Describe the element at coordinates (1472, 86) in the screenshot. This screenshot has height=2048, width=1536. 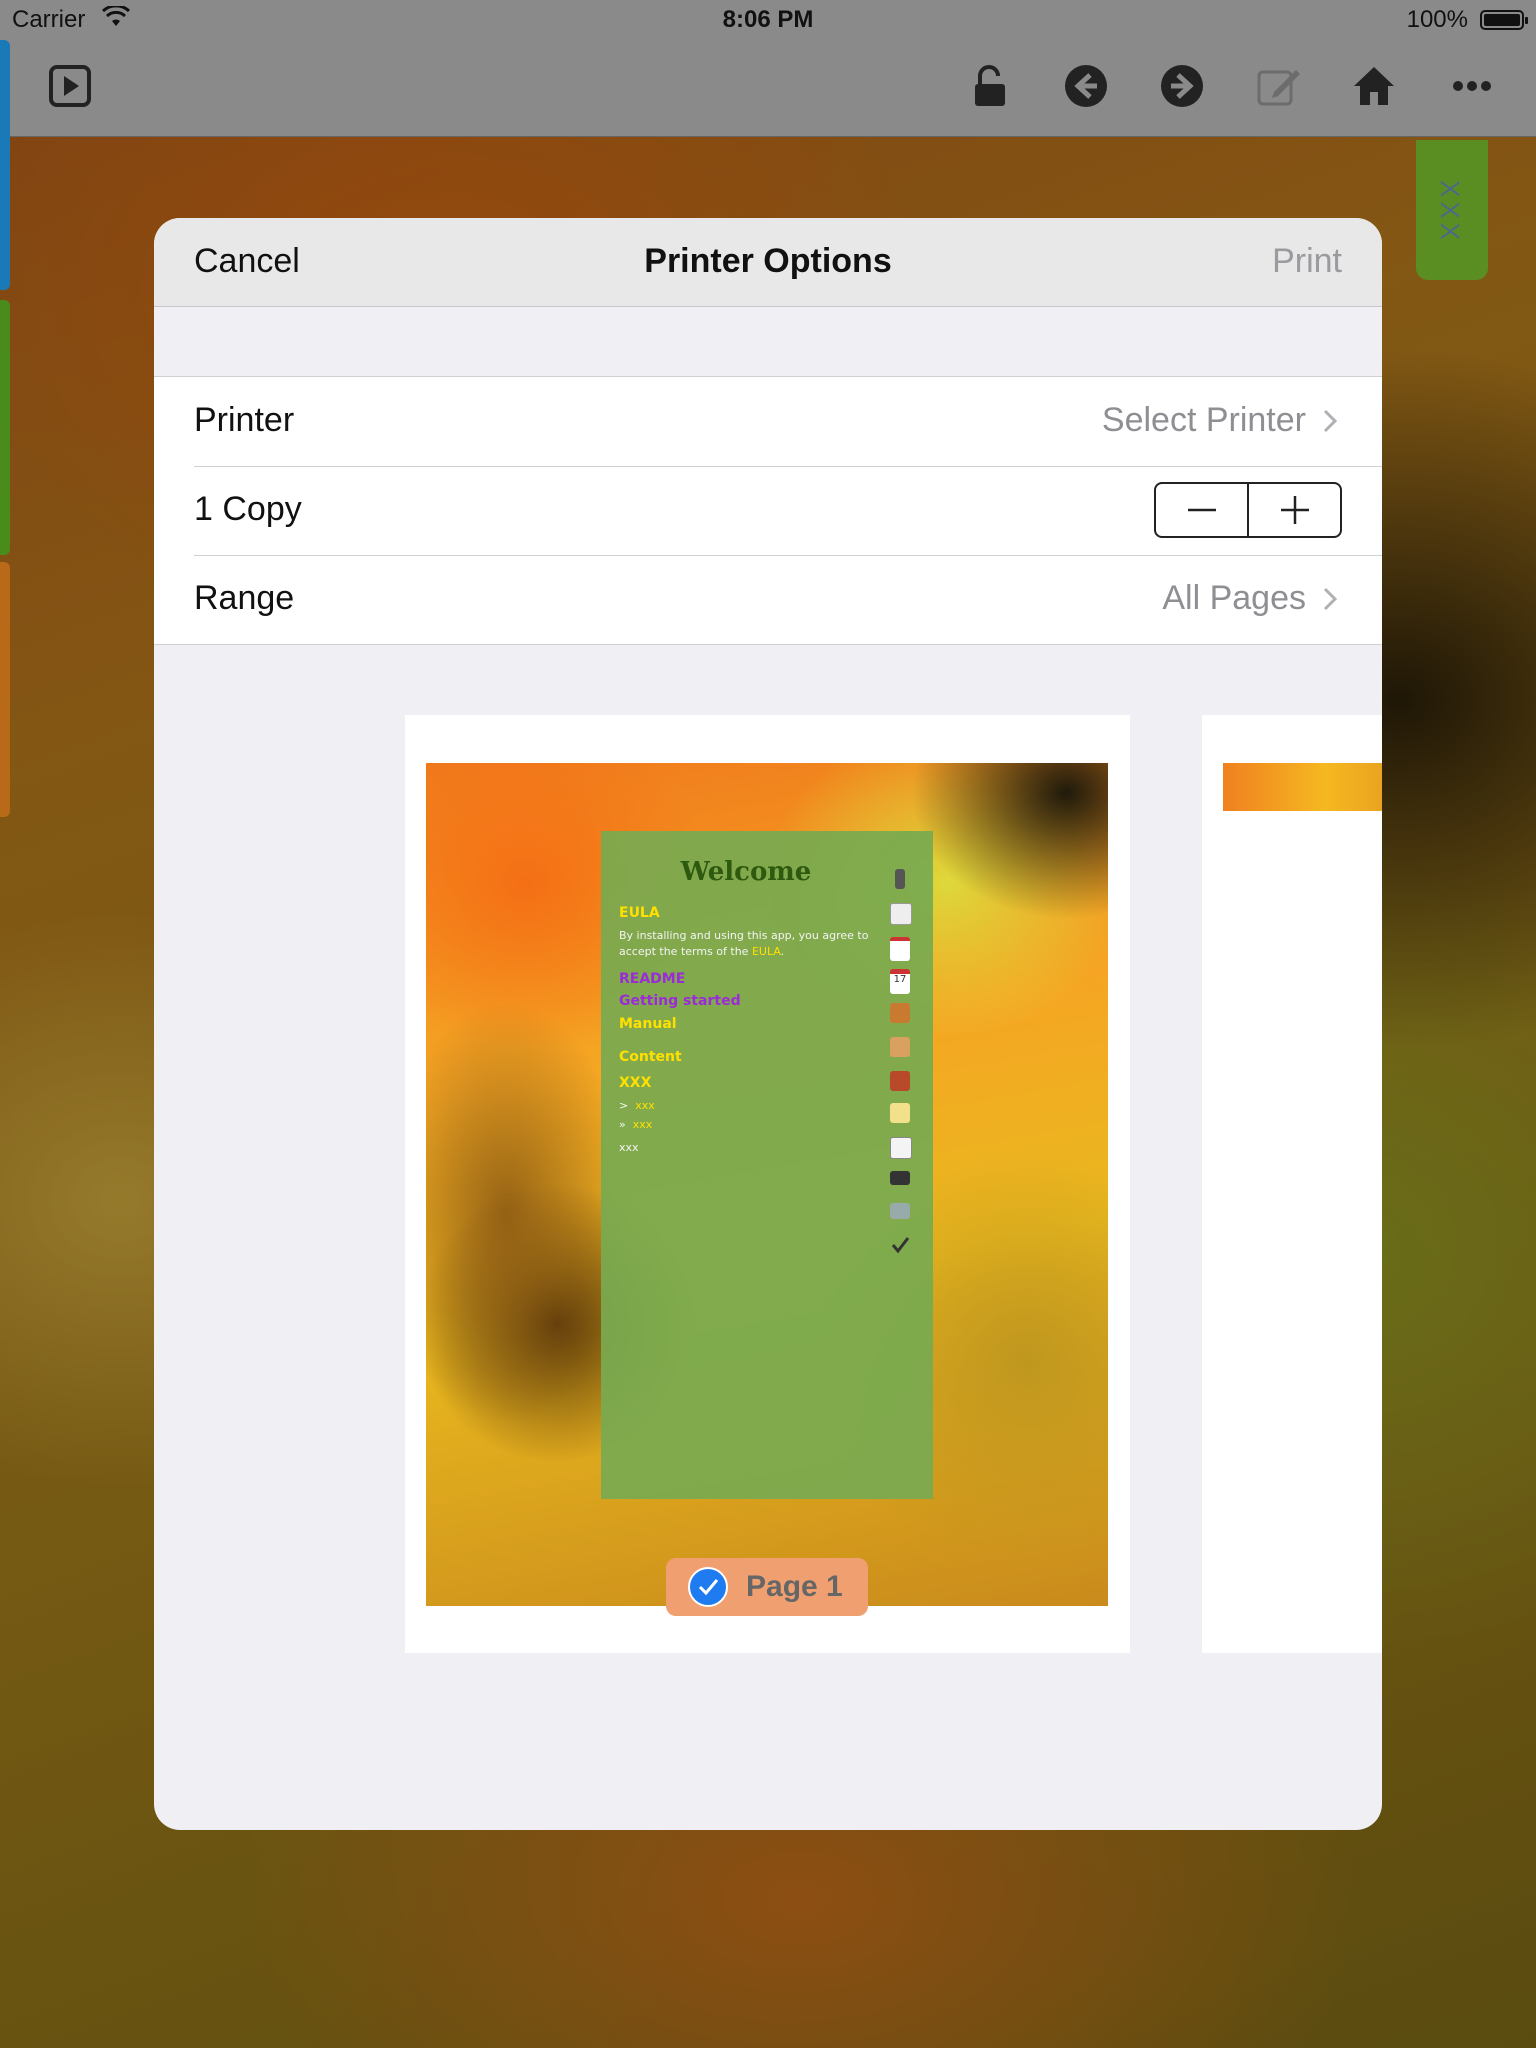
I see `more-icon` at that location.